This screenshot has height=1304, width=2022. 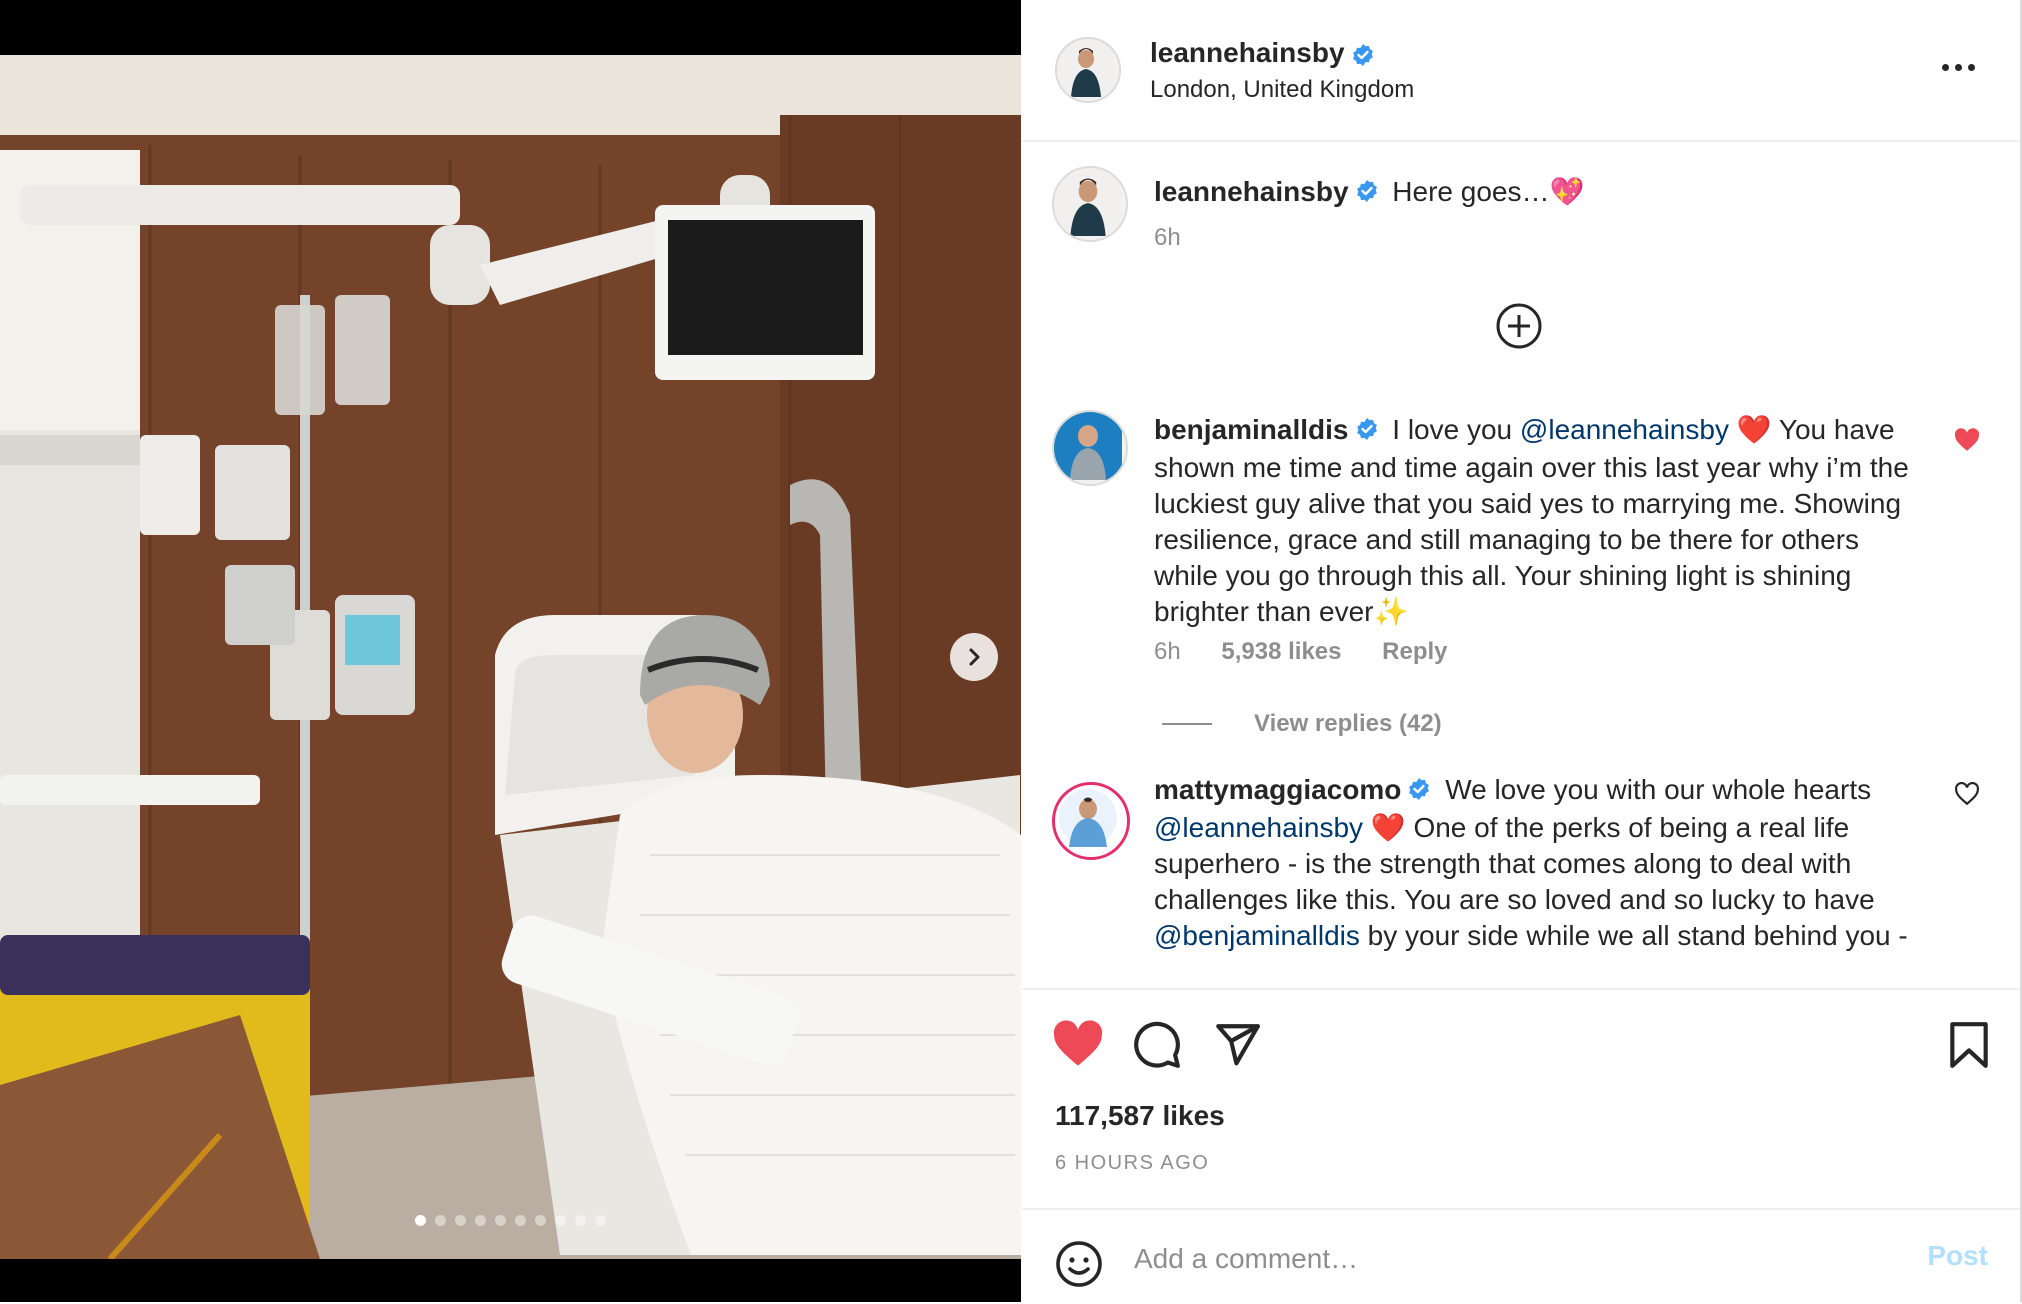 I want to click on load-more-comments-button, so click(x=1519, y=326).